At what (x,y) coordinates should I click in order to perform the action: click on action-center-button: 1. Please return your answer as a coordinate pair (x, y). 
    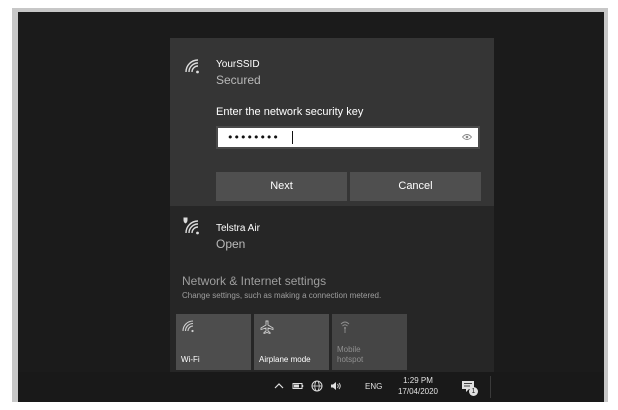
    Looking at the image, I should click on (468, 387).